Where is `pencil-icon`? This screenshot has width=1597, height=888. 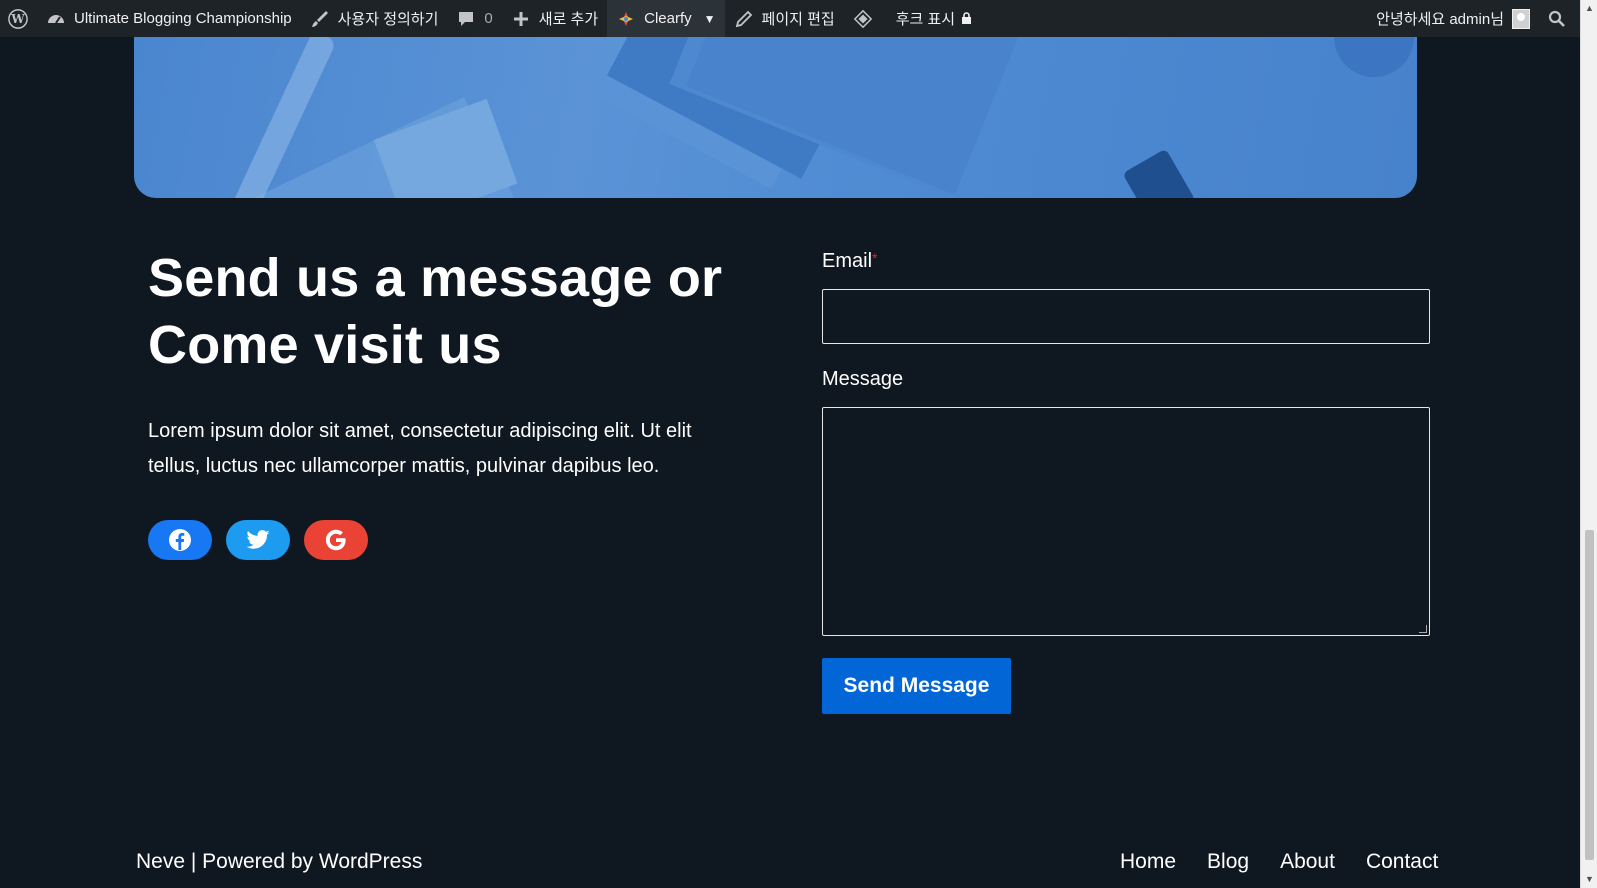
pencil-icon is located at coordinates (744, 19).